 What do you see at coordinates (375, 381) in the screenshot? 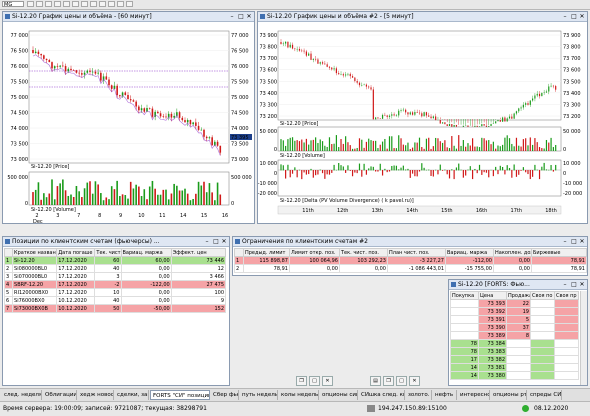
I see `chart-window-icon: ▤` at bounding box center [375, 381].